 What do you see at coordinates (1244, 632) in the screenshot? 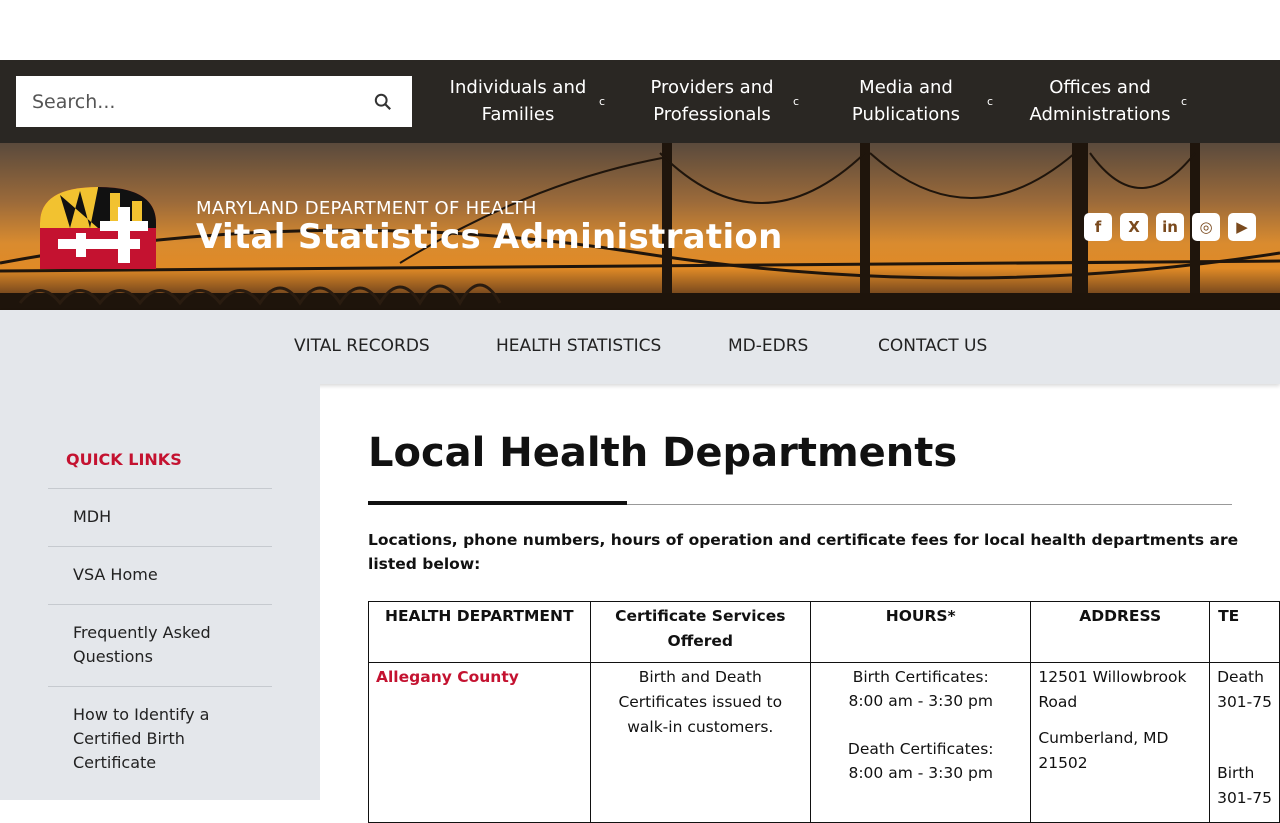
I see `column-header: TE` at bounding box center [1244, 632].